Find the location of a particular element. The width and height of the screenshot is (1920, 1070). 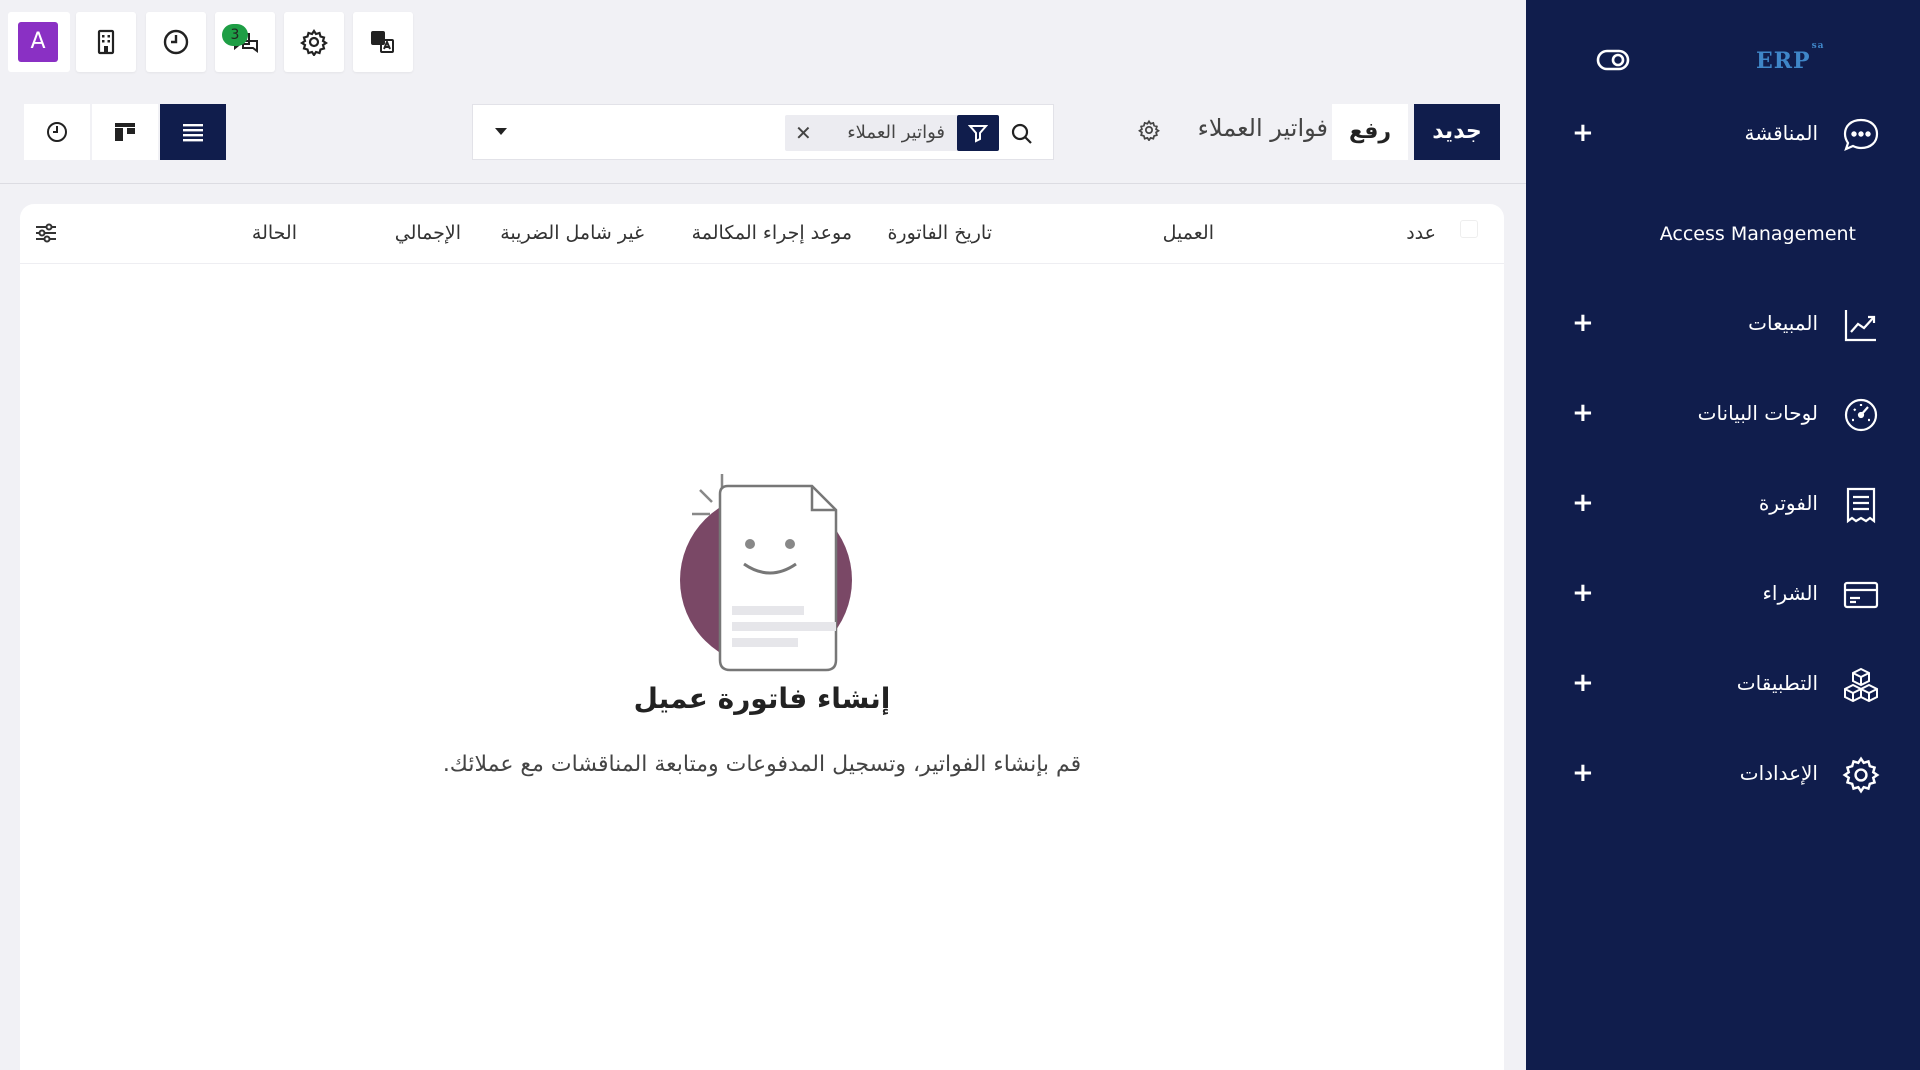

translate-icon is located at coordinates (382, 42).